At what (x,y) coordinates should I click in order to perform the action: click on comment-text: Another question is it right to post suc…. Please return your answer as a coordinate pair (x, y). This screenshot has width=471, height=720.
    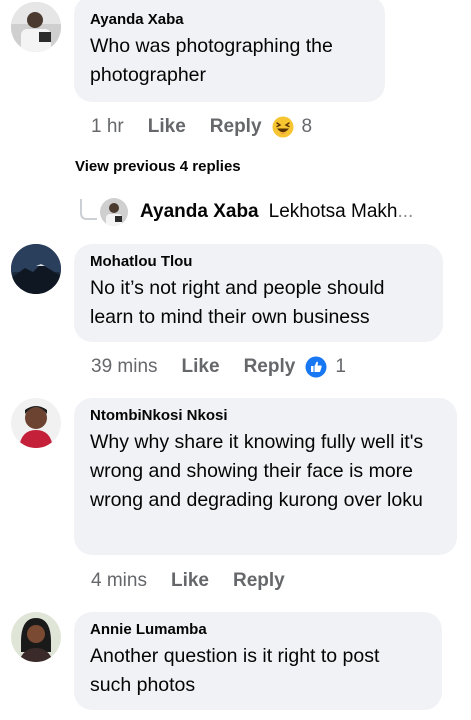
    Looking at the image, I should click on (235, 670).